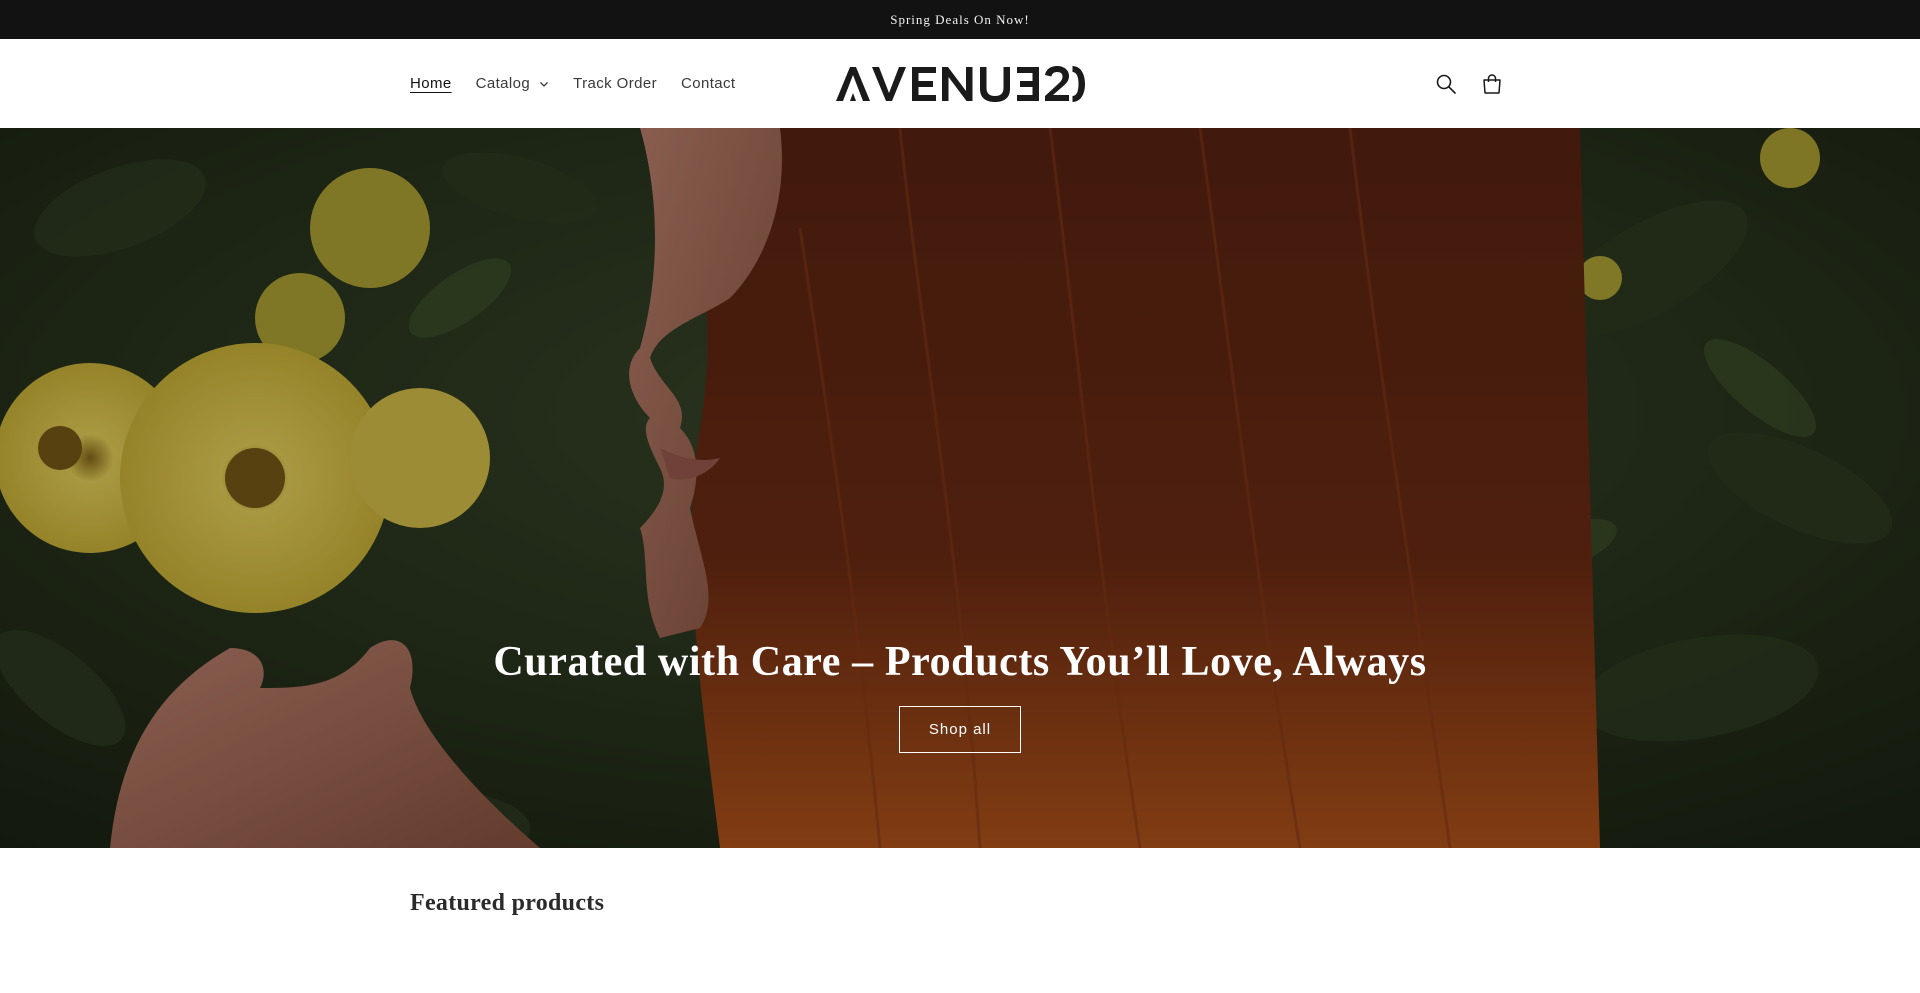 This screenshot has height=993, width=1920. I want to click on search-button, so click(1446, 84).